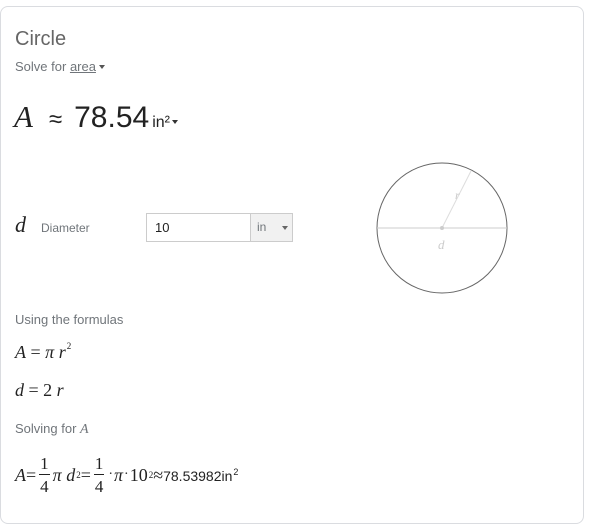 The width and height of the screenshot is (591, 527). What do you see at coordinates (441, 244) in the screenshot?
I see `diameter-diagram-label: d` at bounding box center [441, 244].